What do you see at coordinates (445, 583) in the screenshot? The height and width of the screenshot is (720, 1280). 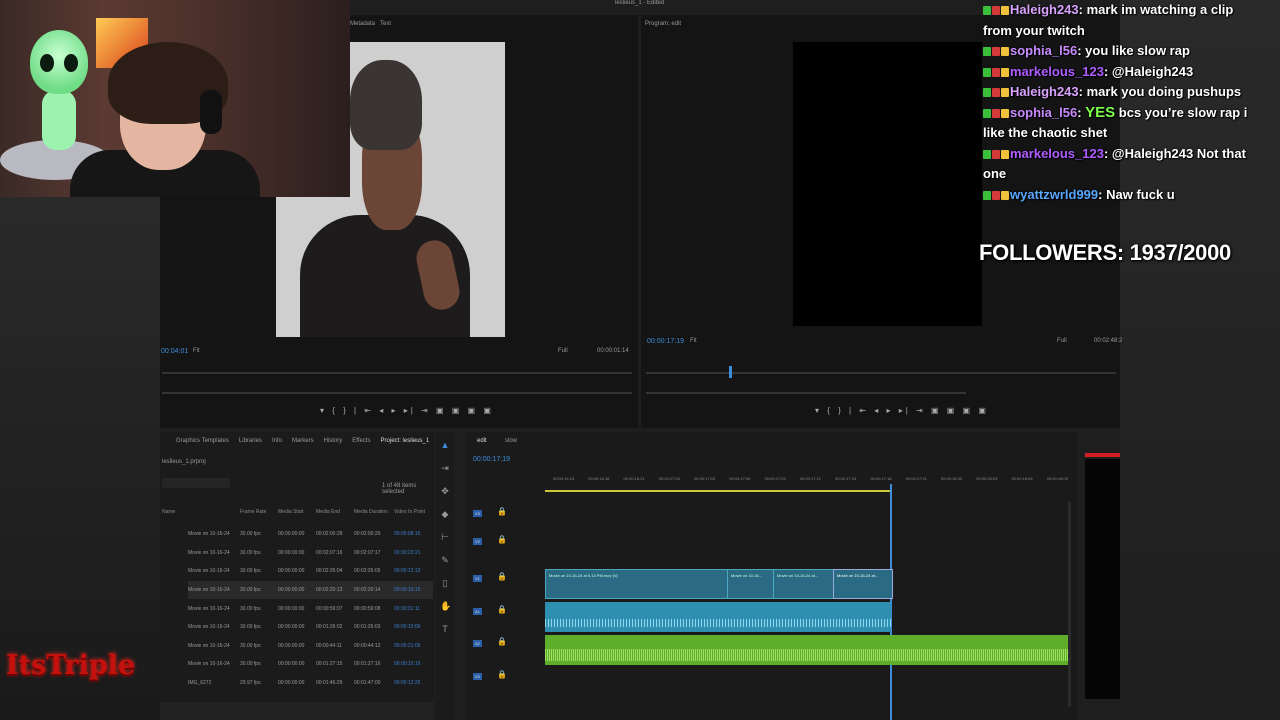 I see `rectangle-tool-icon: ▯` at bounding box center [445, 583].